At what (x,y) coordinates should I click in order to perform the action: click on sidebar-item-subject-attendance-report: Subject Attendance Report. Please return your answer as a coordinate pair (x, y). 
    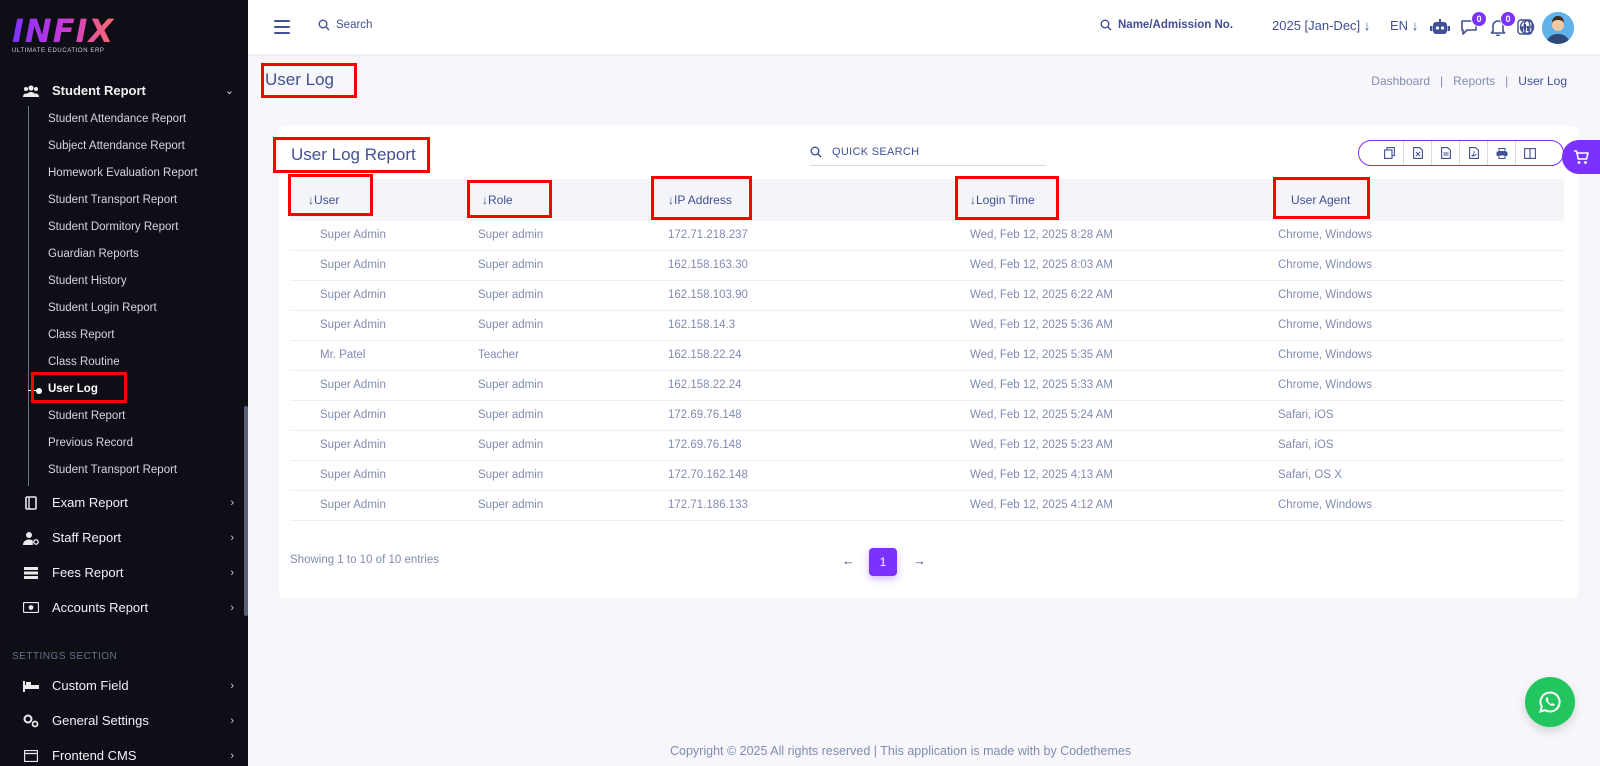
    Looking at the image, I should click on (116, 146).